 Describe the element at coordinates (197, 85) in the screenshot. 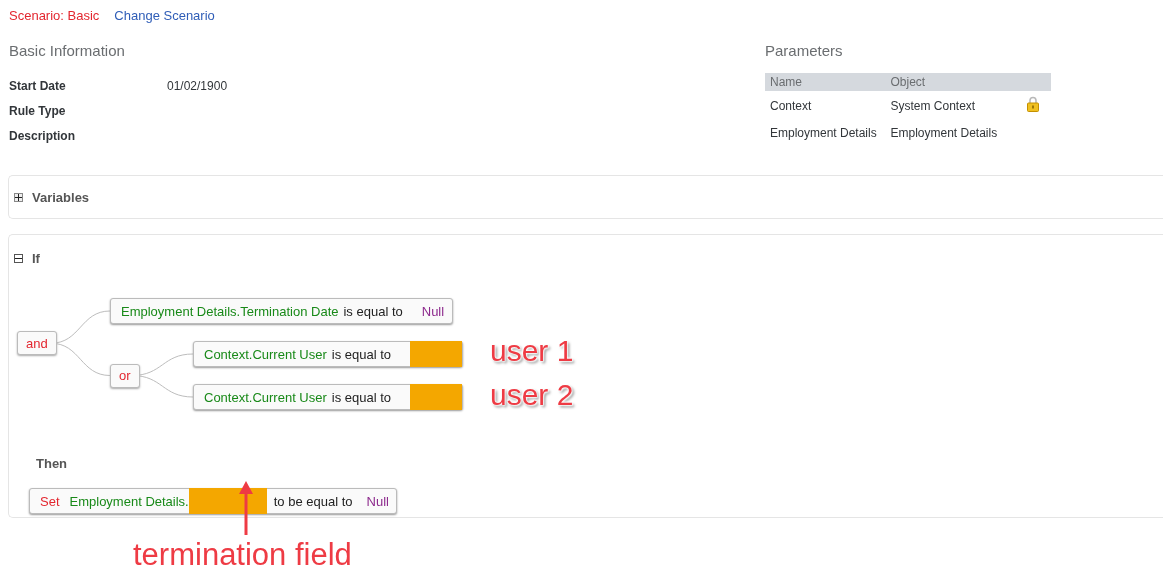

I see `field-value: 01/02/1900` at that location.